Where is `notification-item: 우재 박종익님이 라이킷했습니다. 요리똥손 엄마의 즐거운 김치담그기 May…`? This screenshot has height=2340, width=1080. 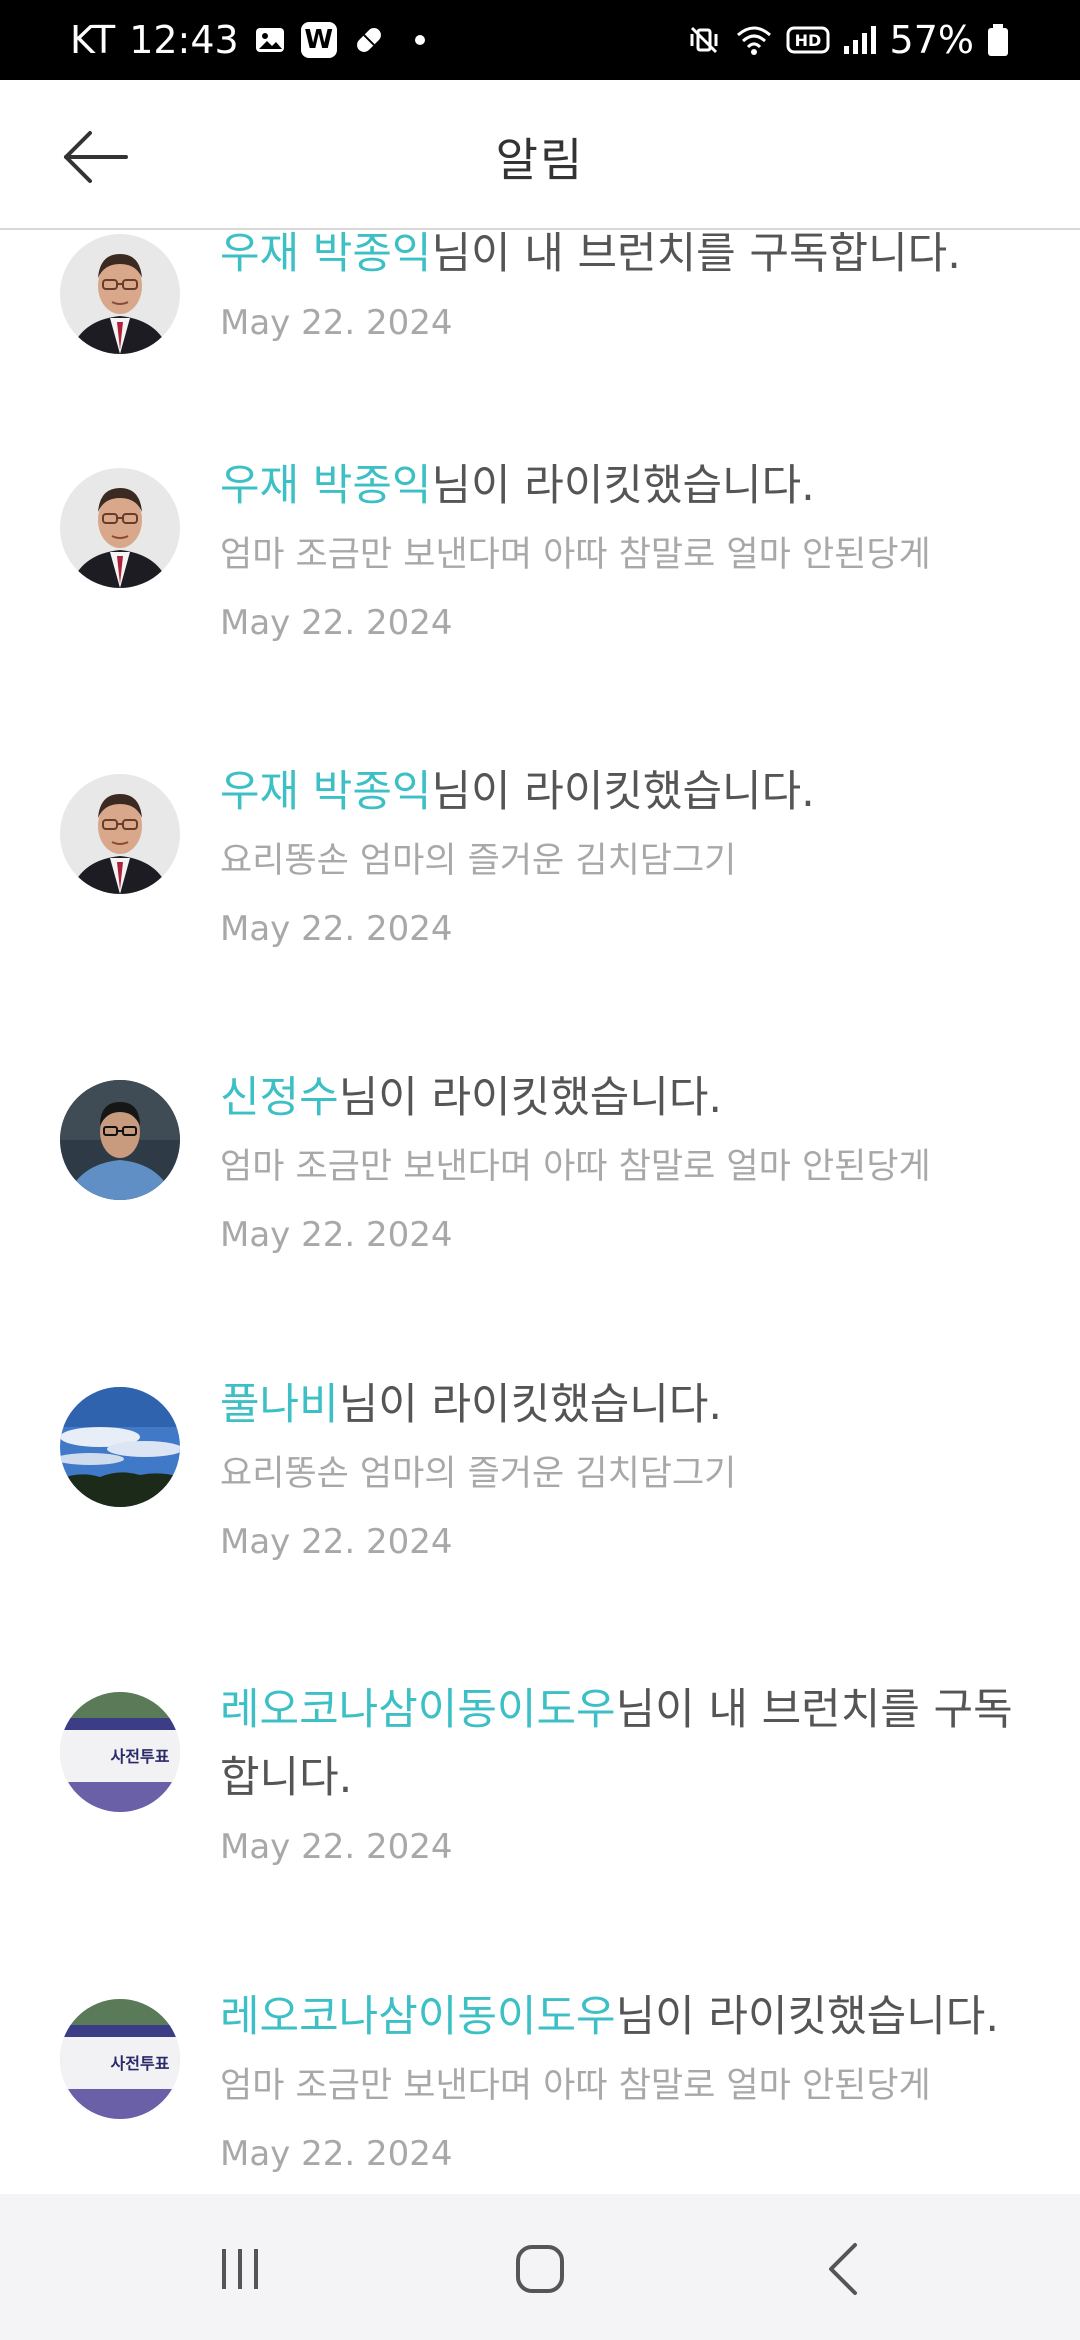
notification-item: 우재 박종익님이 라이킷했습니다. 요리똥손 엄마의 즐거운 김치담그기 May… is located at coordinates (540, 920).